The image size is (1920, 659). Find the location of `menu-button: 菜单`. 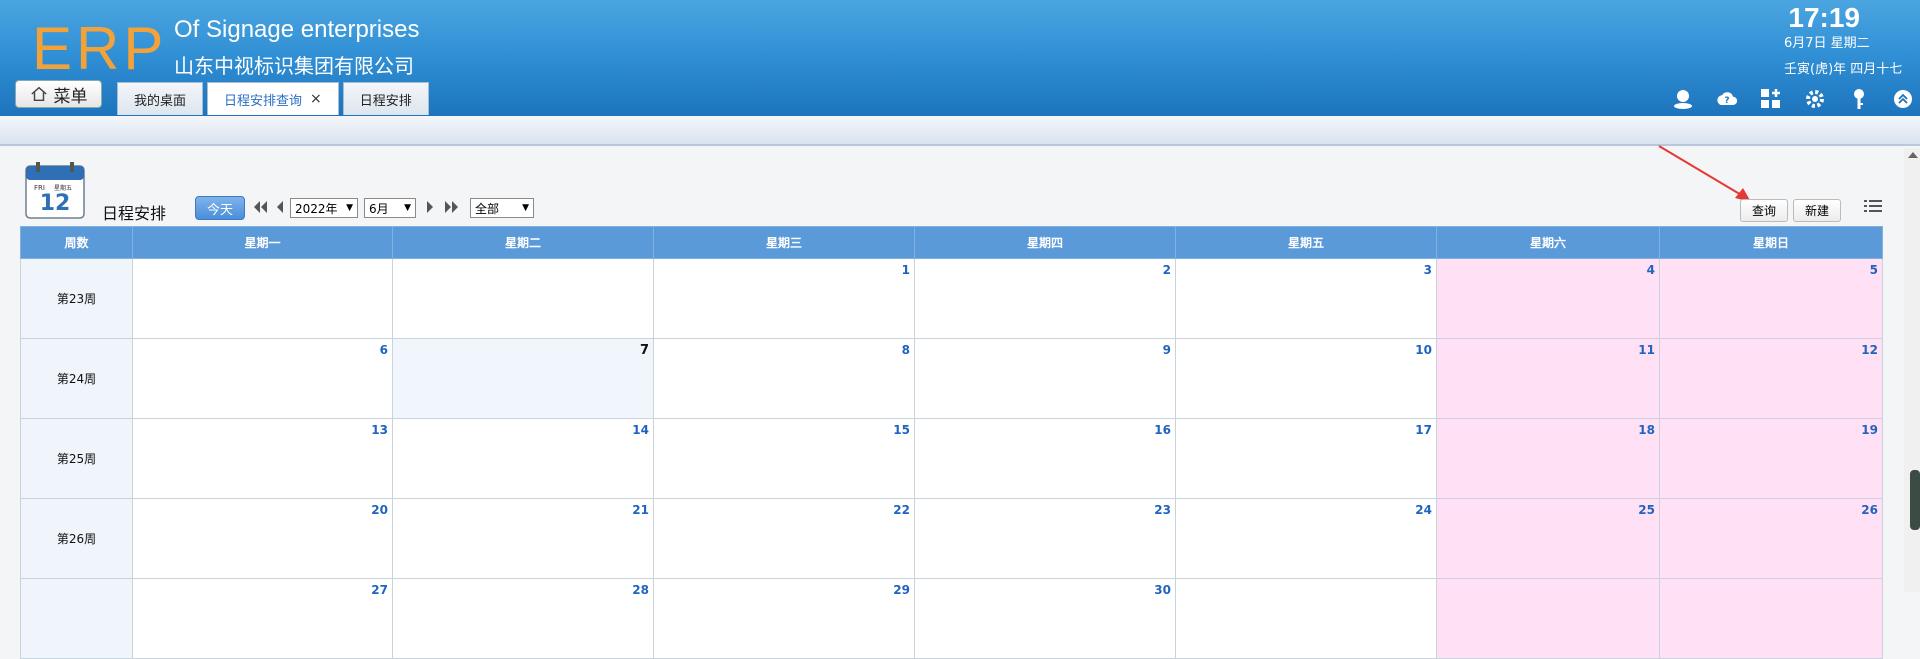

menu-button: 菜单 is located at coordinates (58, 94).